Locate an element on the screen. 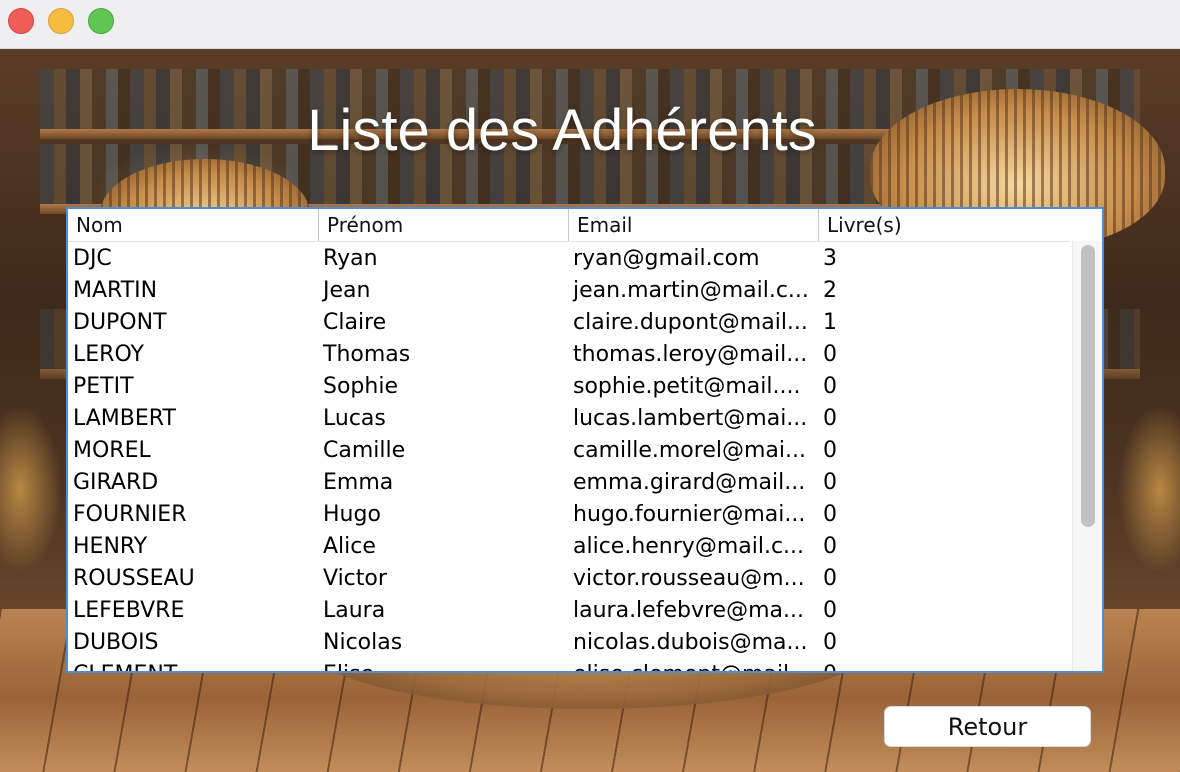 The image size is (1180, 772). cell-livres: 1 is located at coordinates (830, 322).